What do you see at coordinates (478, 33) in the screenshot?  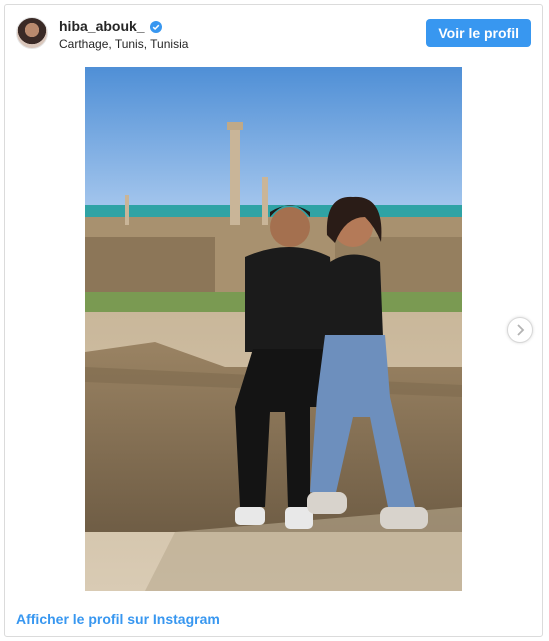 I see `view-profile-button: Voir le profil` at bounding box center [478, 33].